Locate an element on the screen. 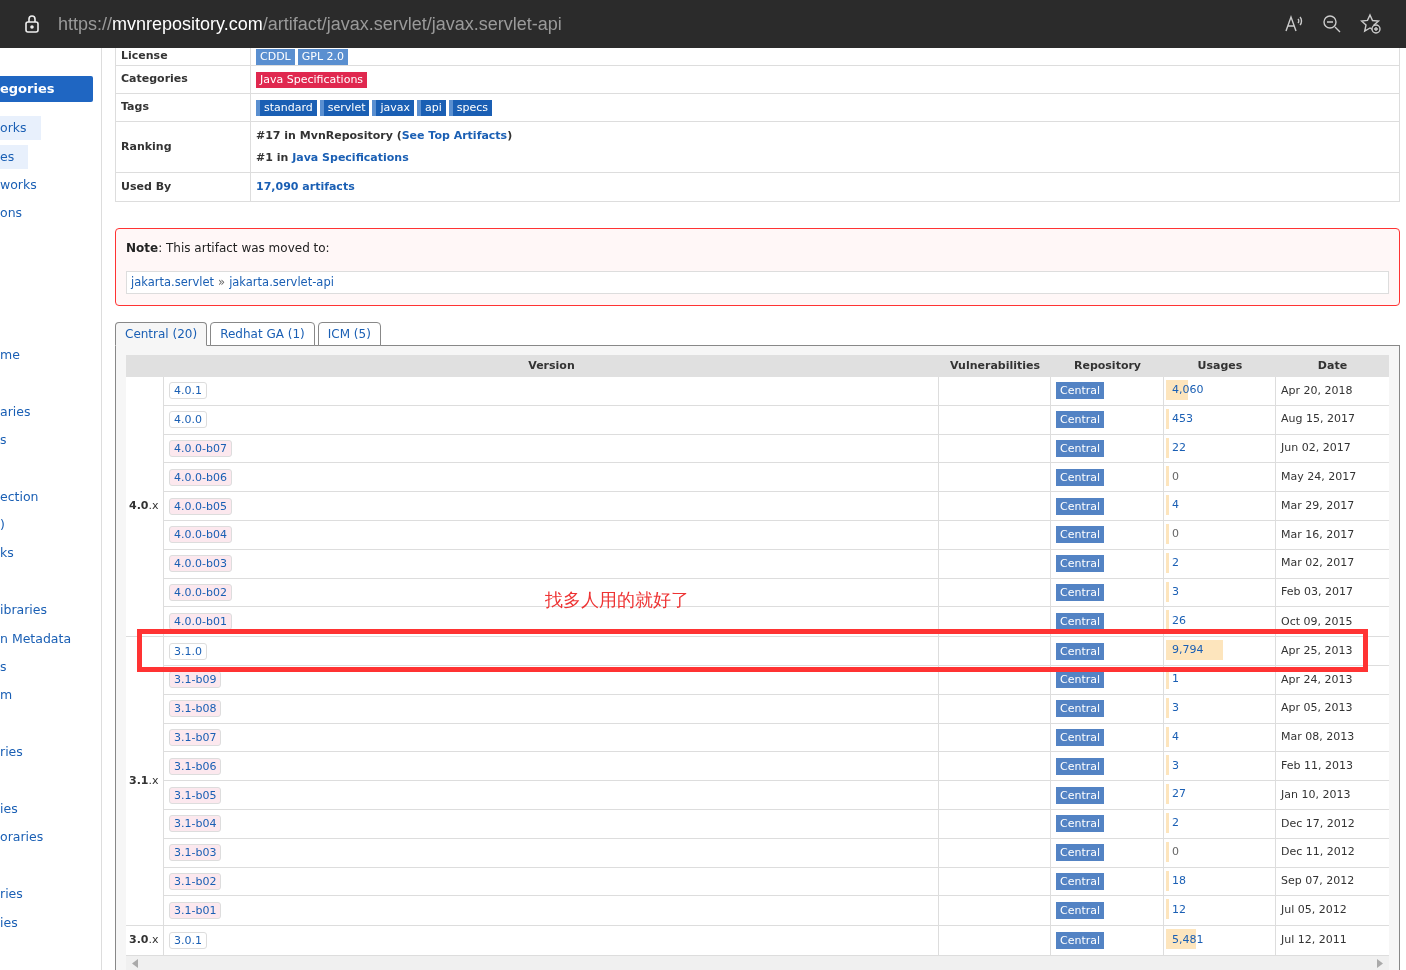  version-link: 3.1-b08 is located at coordinates (195, 709).